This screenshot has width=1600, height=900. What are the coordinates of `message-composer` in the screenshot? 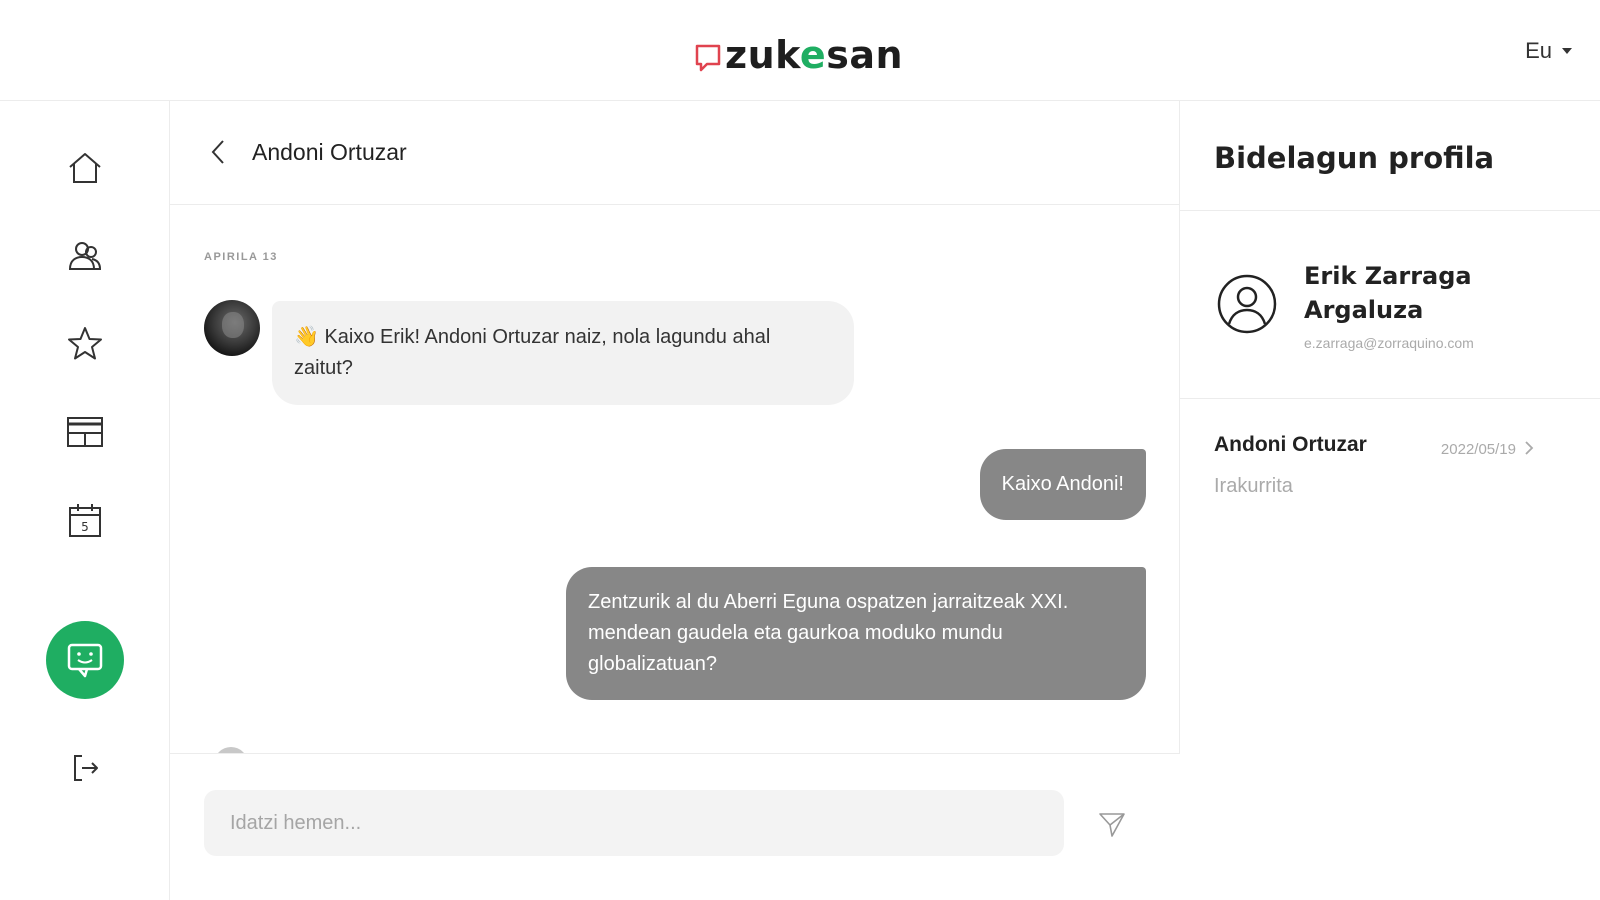 It's located at (675, 826).